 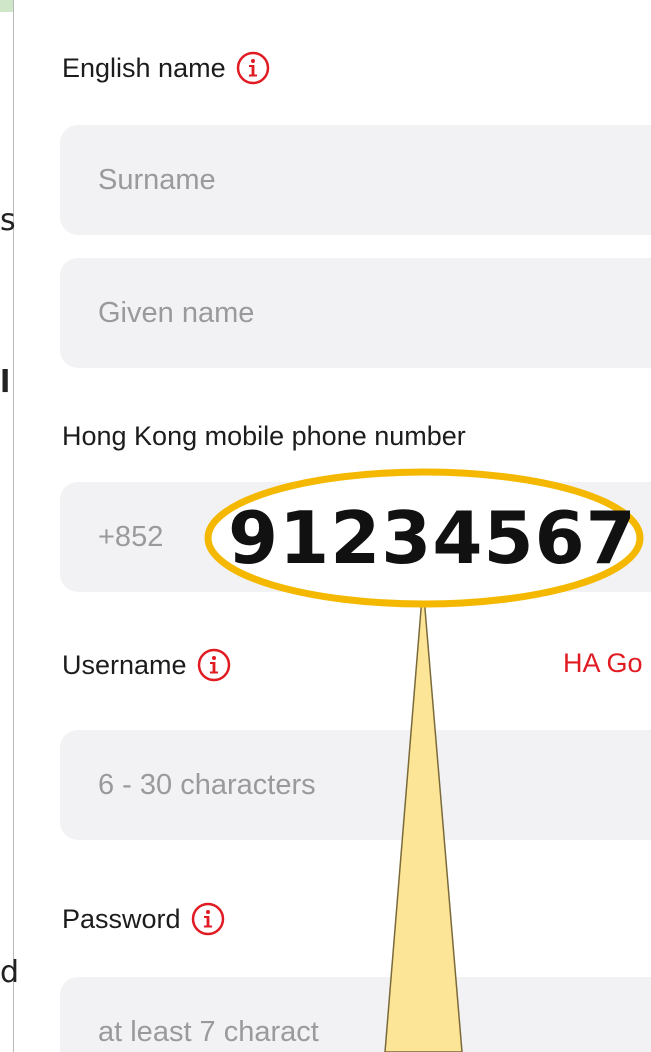 What do you see at coordinates (7, 526) in the screenshot?
I see `adjacent-screen-edge` at bounding box center [7, 526].